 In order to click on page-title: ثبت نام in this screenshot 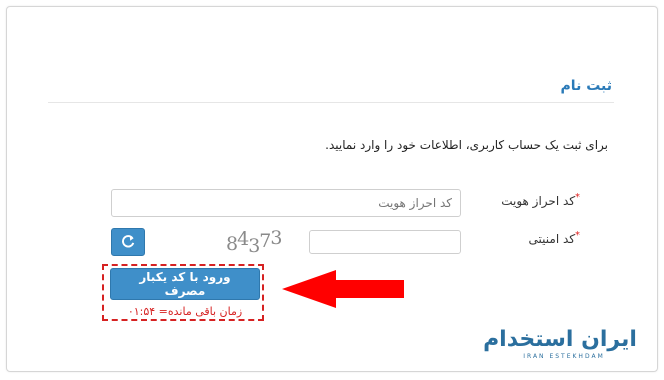, I will do `click(586, 86)`.